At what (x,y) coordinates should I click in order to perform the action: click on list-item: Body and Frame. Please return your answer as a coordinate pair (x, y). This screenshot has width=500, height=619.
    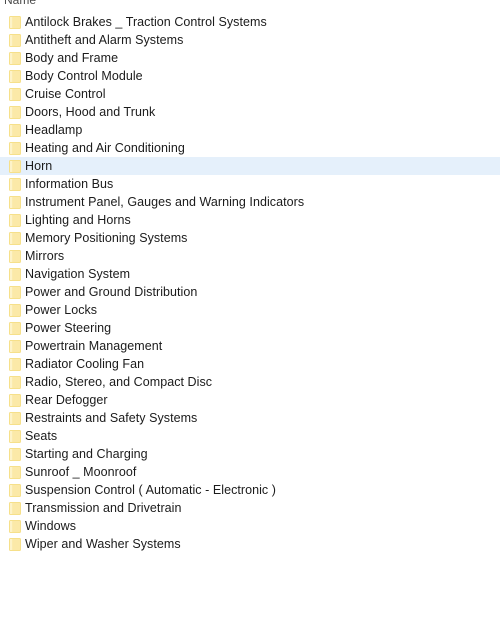
    Looking at the image, I should click on (250, 58).